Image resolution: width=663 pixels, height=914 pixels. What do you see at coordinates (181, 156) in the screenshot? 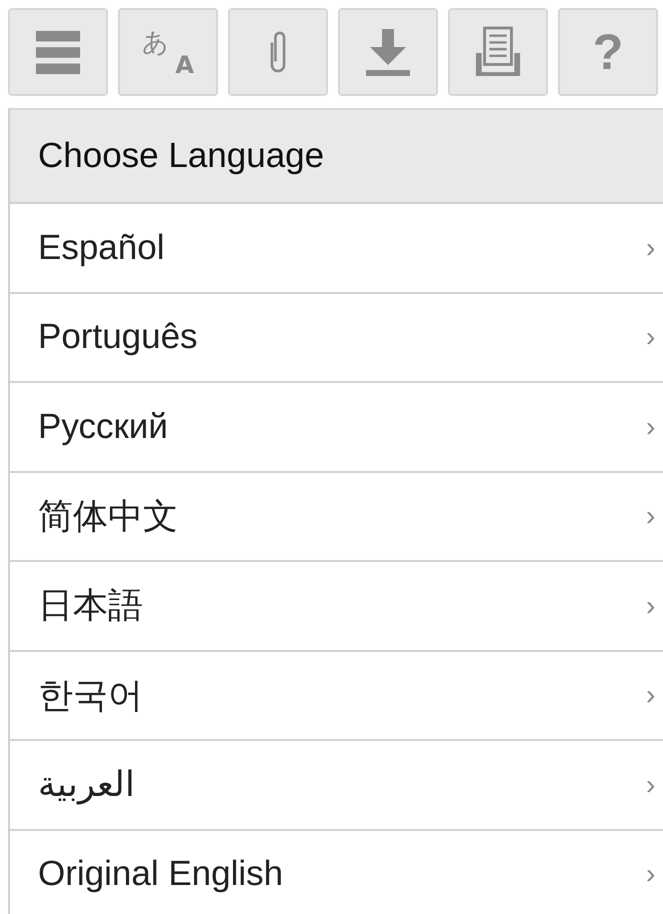
I see `panel-title: Choose Language` at bounding box center [181, 156].